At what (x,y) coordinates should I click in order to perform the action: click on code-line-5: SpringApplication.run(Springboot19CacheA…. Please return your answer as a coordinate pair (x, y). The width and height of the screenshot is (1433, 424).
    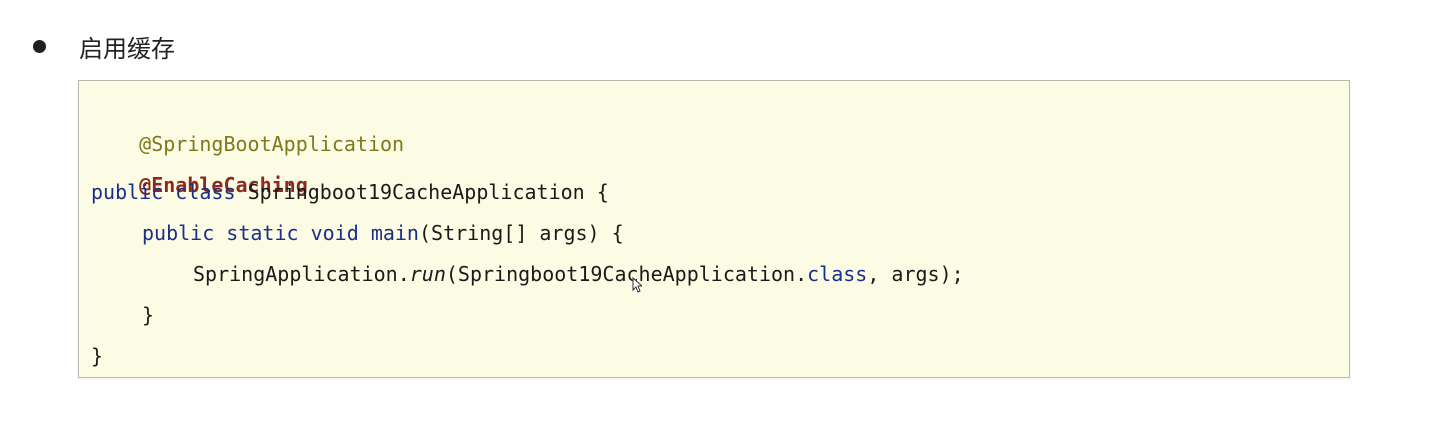
    Looking at the image, I should click on (527, 274).